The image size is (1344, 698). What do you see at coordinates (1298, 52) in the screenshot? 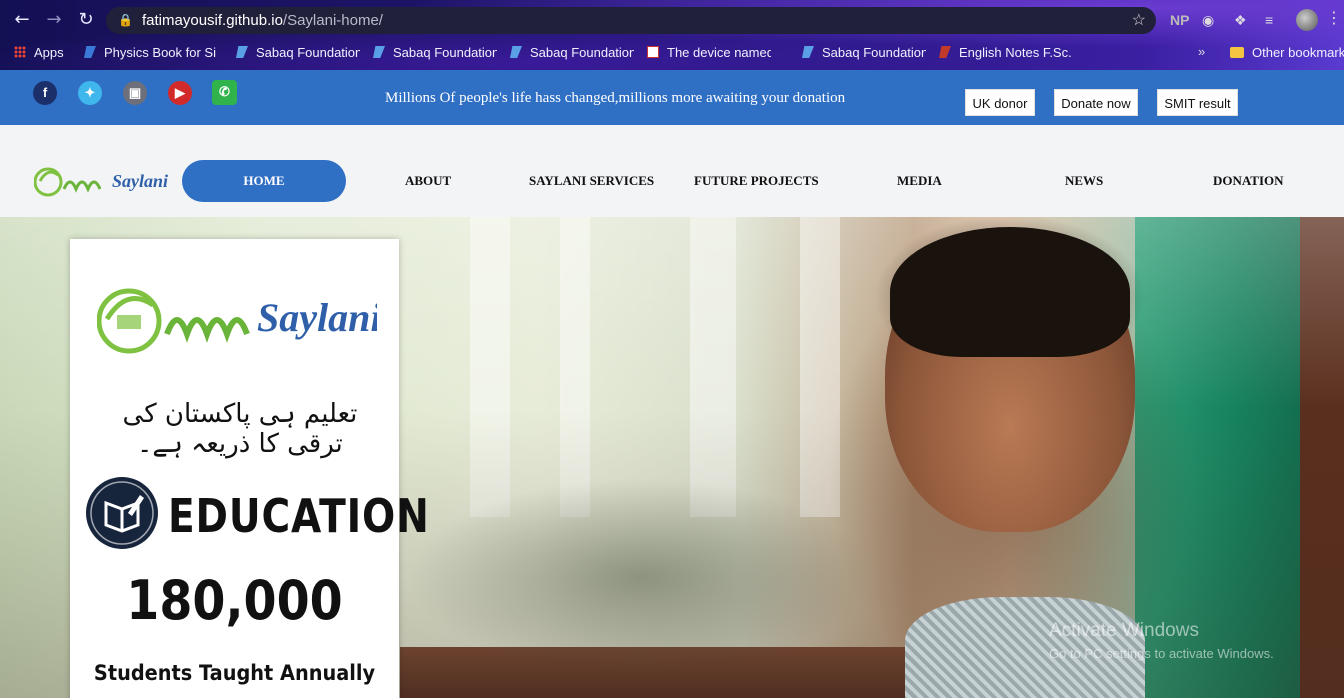
I see `other-bookmarks-label: Other bookmarks` at bounding box center [1298, 52].